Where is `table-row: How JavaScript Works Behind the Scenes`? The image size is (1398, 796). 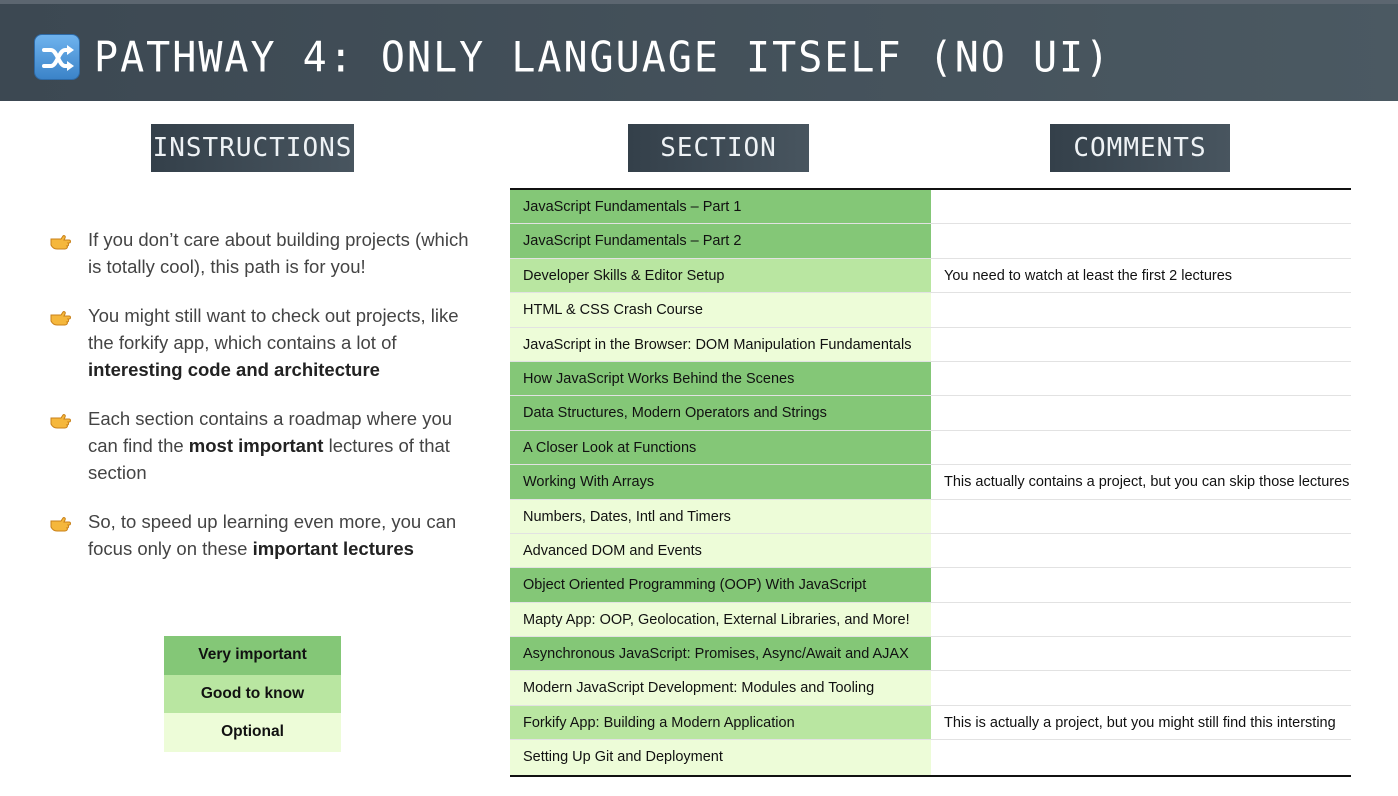
table-row: How JavaScript Works Behind the Scenes is located at coordinates (930, 379).